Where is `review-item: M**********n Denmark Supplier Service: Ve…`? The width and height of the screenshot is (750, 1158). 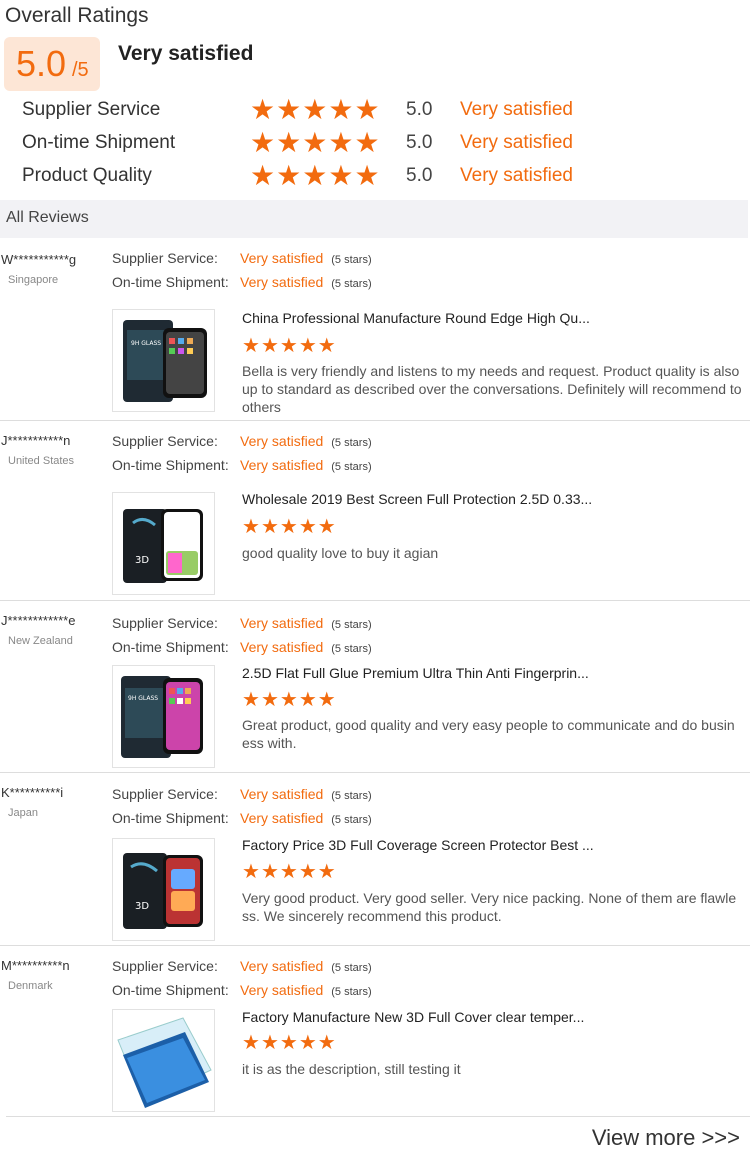
review-item: M**********n Denmark Supplier Service: Ve… is located at coordinates (375, 1031).